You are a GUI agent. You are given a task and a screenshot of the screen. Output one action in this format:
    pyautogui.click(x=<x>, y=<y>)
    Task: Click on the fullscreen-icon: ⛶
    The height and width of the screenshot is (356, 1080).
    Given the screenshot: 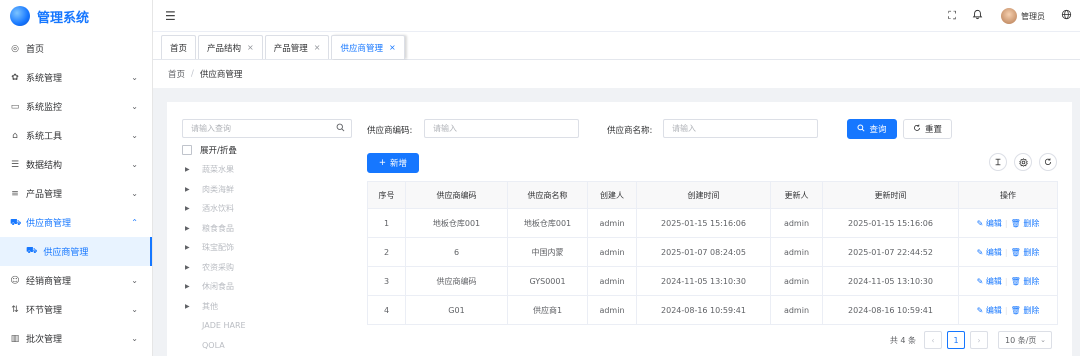 What is the action you would take?
    pyautogui.click(x=952, y=16)
    